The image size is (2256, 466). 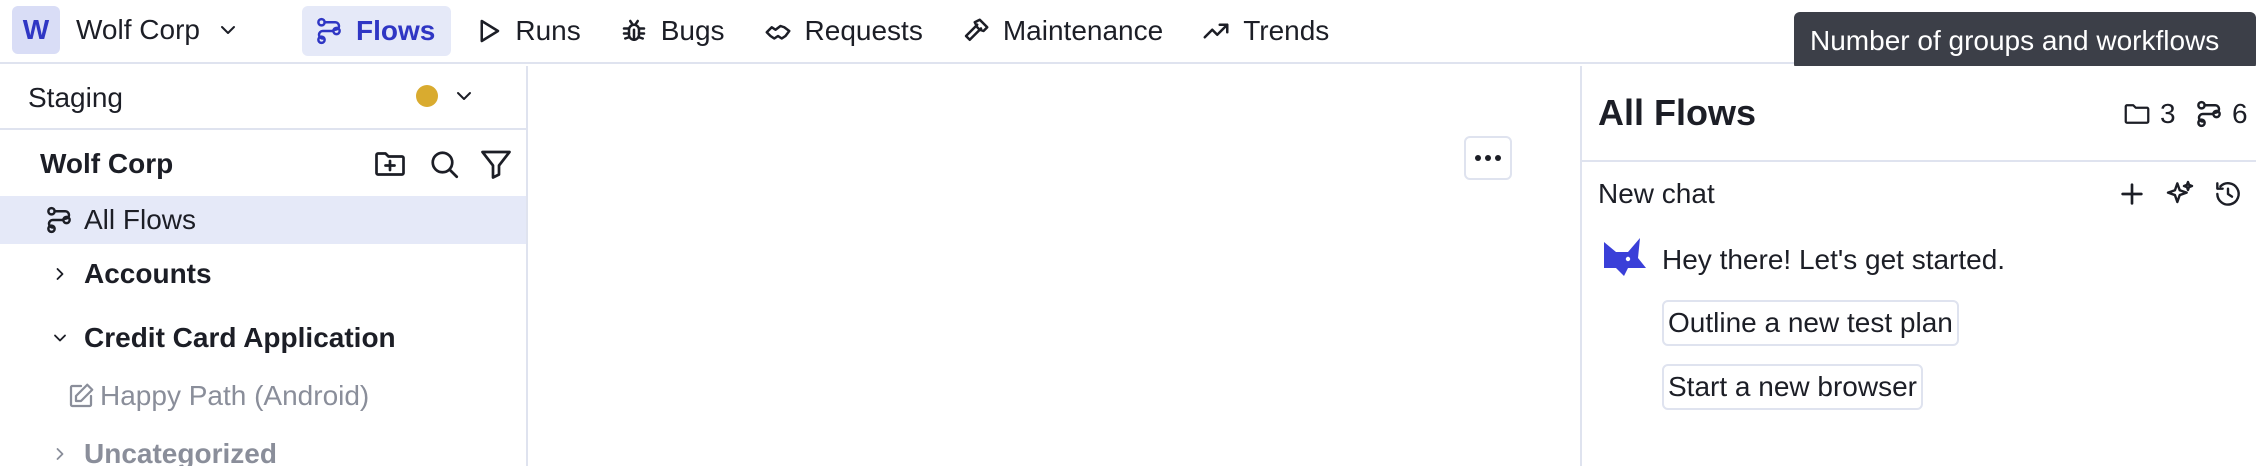 I want to click on nav-tab-runs: Runs, so click(x=528, y=31).